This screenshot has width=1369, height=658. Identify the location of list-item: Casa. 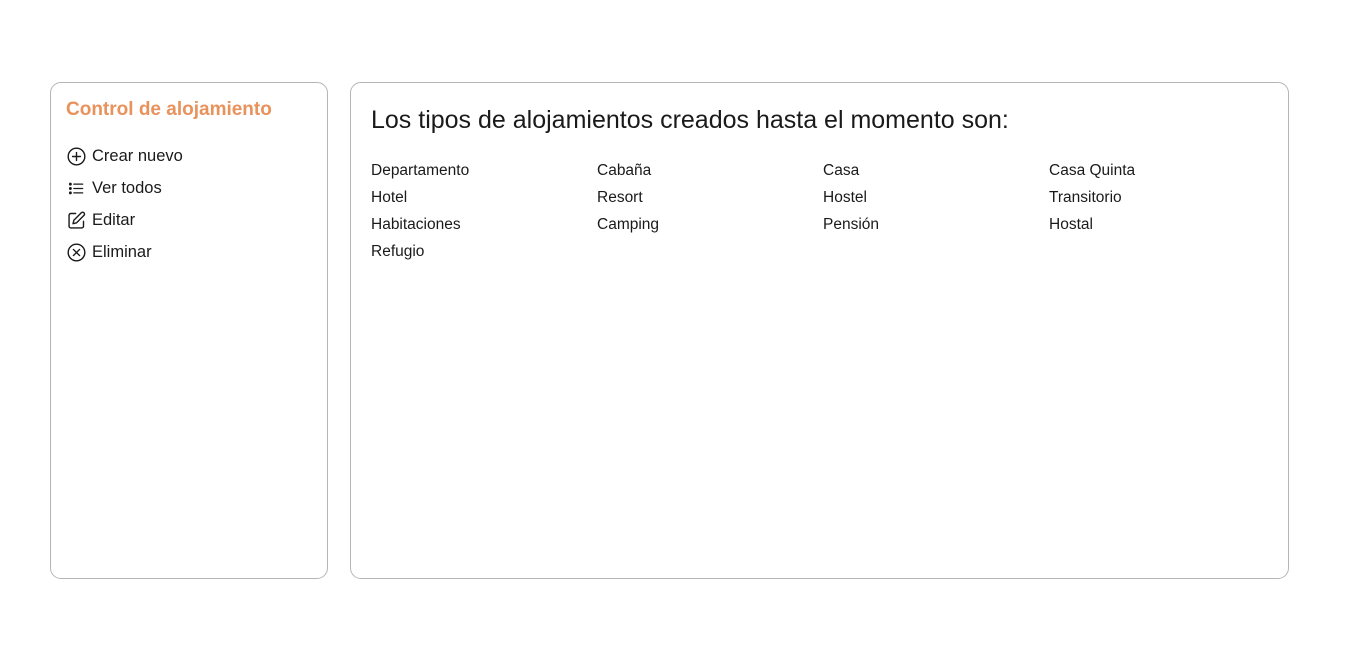
(841, 170).